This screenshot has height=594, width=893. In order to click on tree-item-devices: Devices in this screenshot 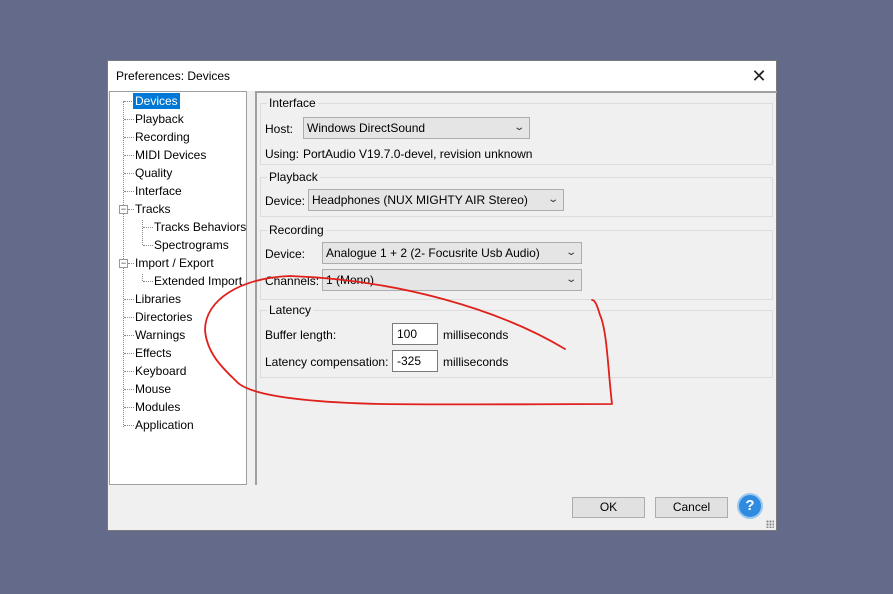, I will do `click(156, 101)`.